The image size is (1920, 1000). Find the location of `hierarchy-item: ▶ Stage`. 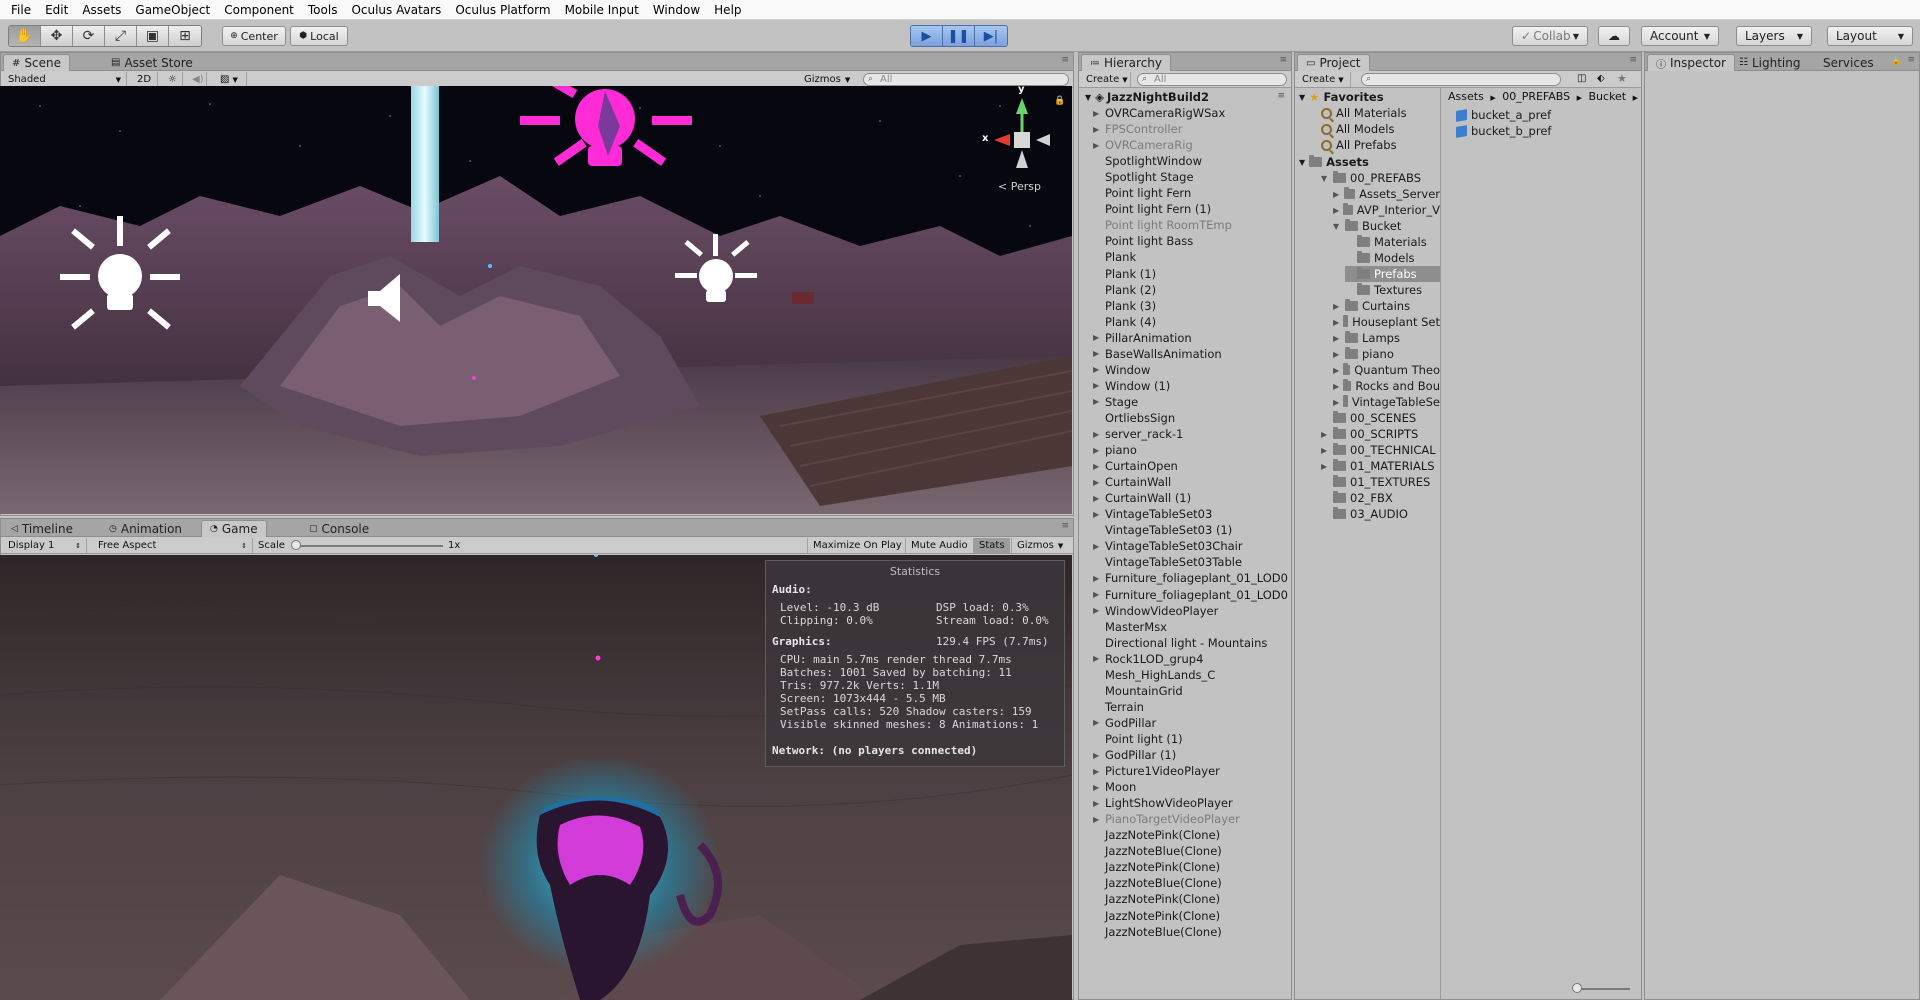

hierarchy-item: ▶ Stage is located at coordinates (1115, 402).